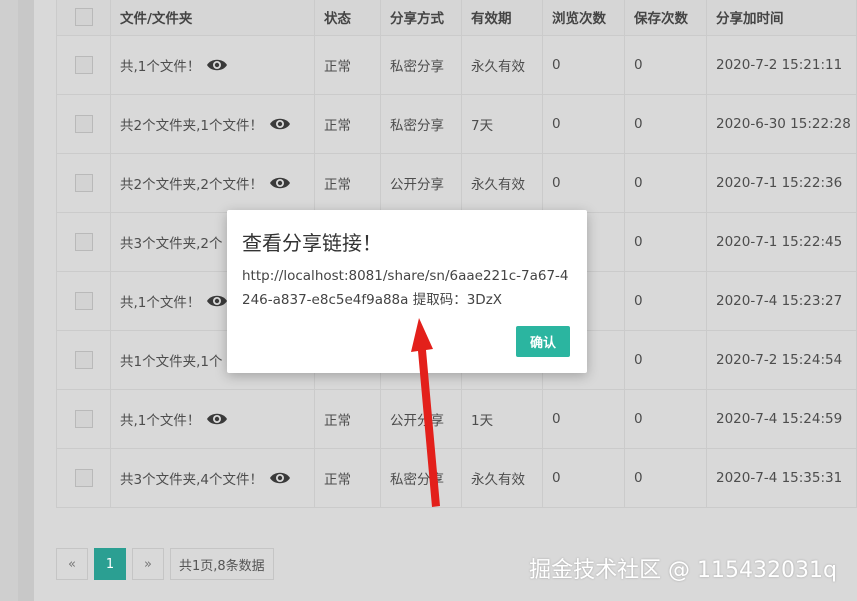  Describe the element at coordinates (781, 419) in the screenshot. I see `share-time-cell: 2020-7-4 15:24:59` at that location.